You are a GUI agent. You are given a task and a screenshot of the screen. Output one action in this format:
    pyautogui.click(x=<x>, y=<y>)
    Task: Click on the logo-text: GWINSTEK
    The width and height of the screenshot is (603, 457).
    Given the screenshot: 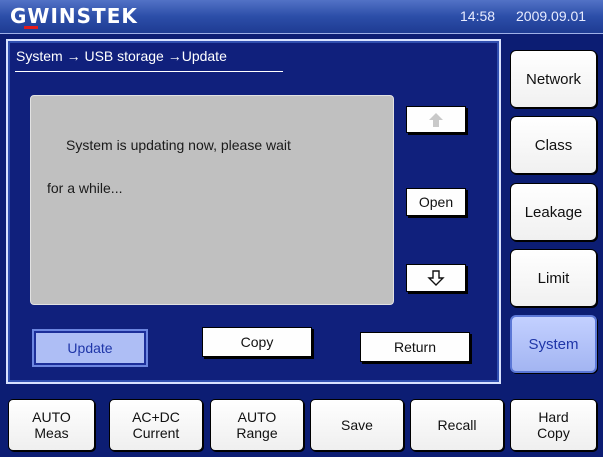 What is the action you would take?
    pyautogui.click(x=74, y=16)
    